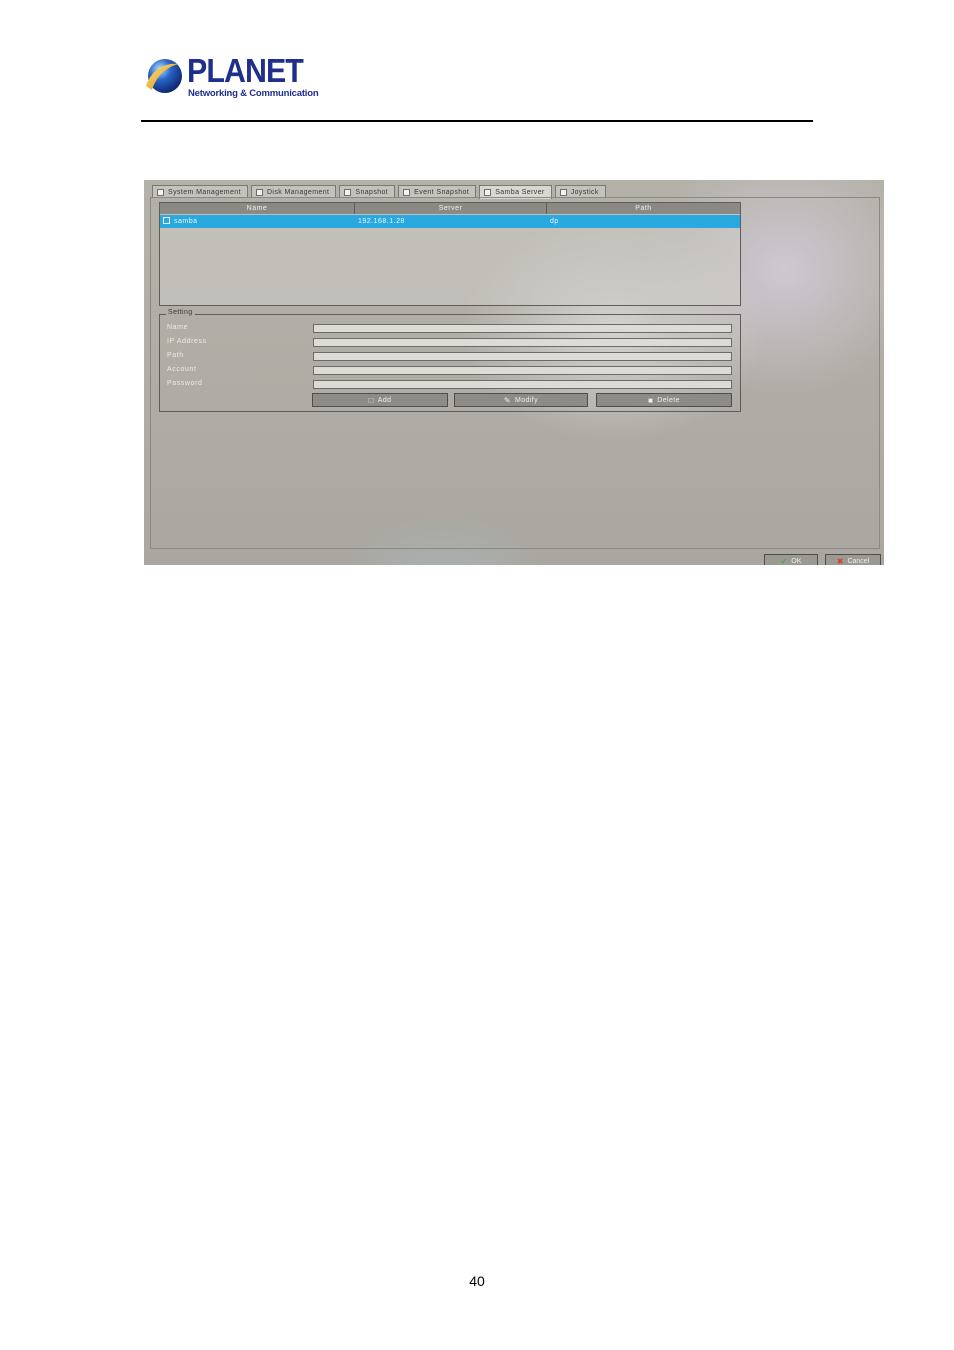 This screenshot has width=954, height=1350. Describe the element at coordinates (298, 192) in the screenshot. I see `tab-label: Disk Management` at that location.